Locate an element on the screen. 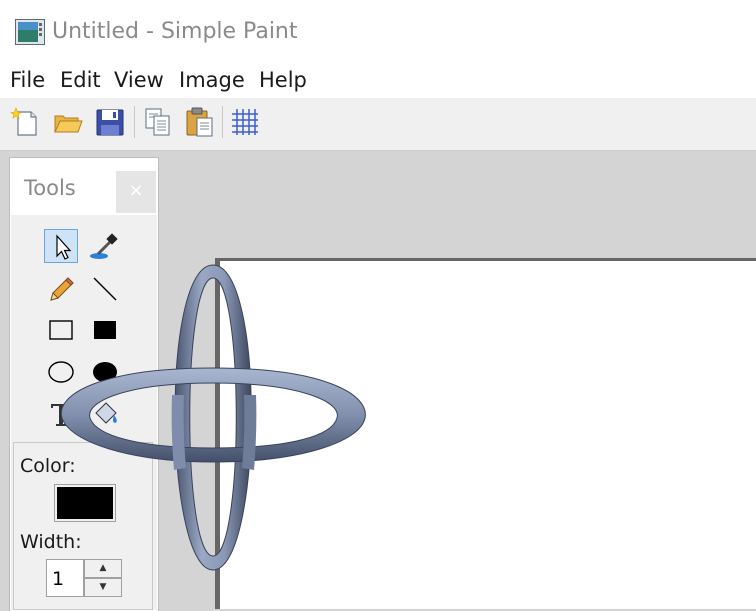 The height and width of the screenshot is (611, 756). color-swatch-button is located at coordinates (85, 503).